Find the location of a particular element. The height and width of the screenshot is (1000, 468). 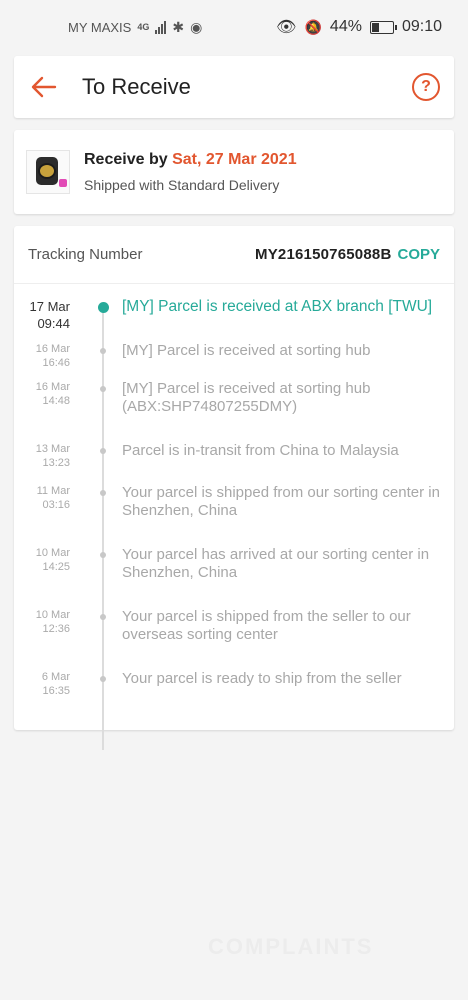

app-icon: ◉ is located at coordinates (196, 26).